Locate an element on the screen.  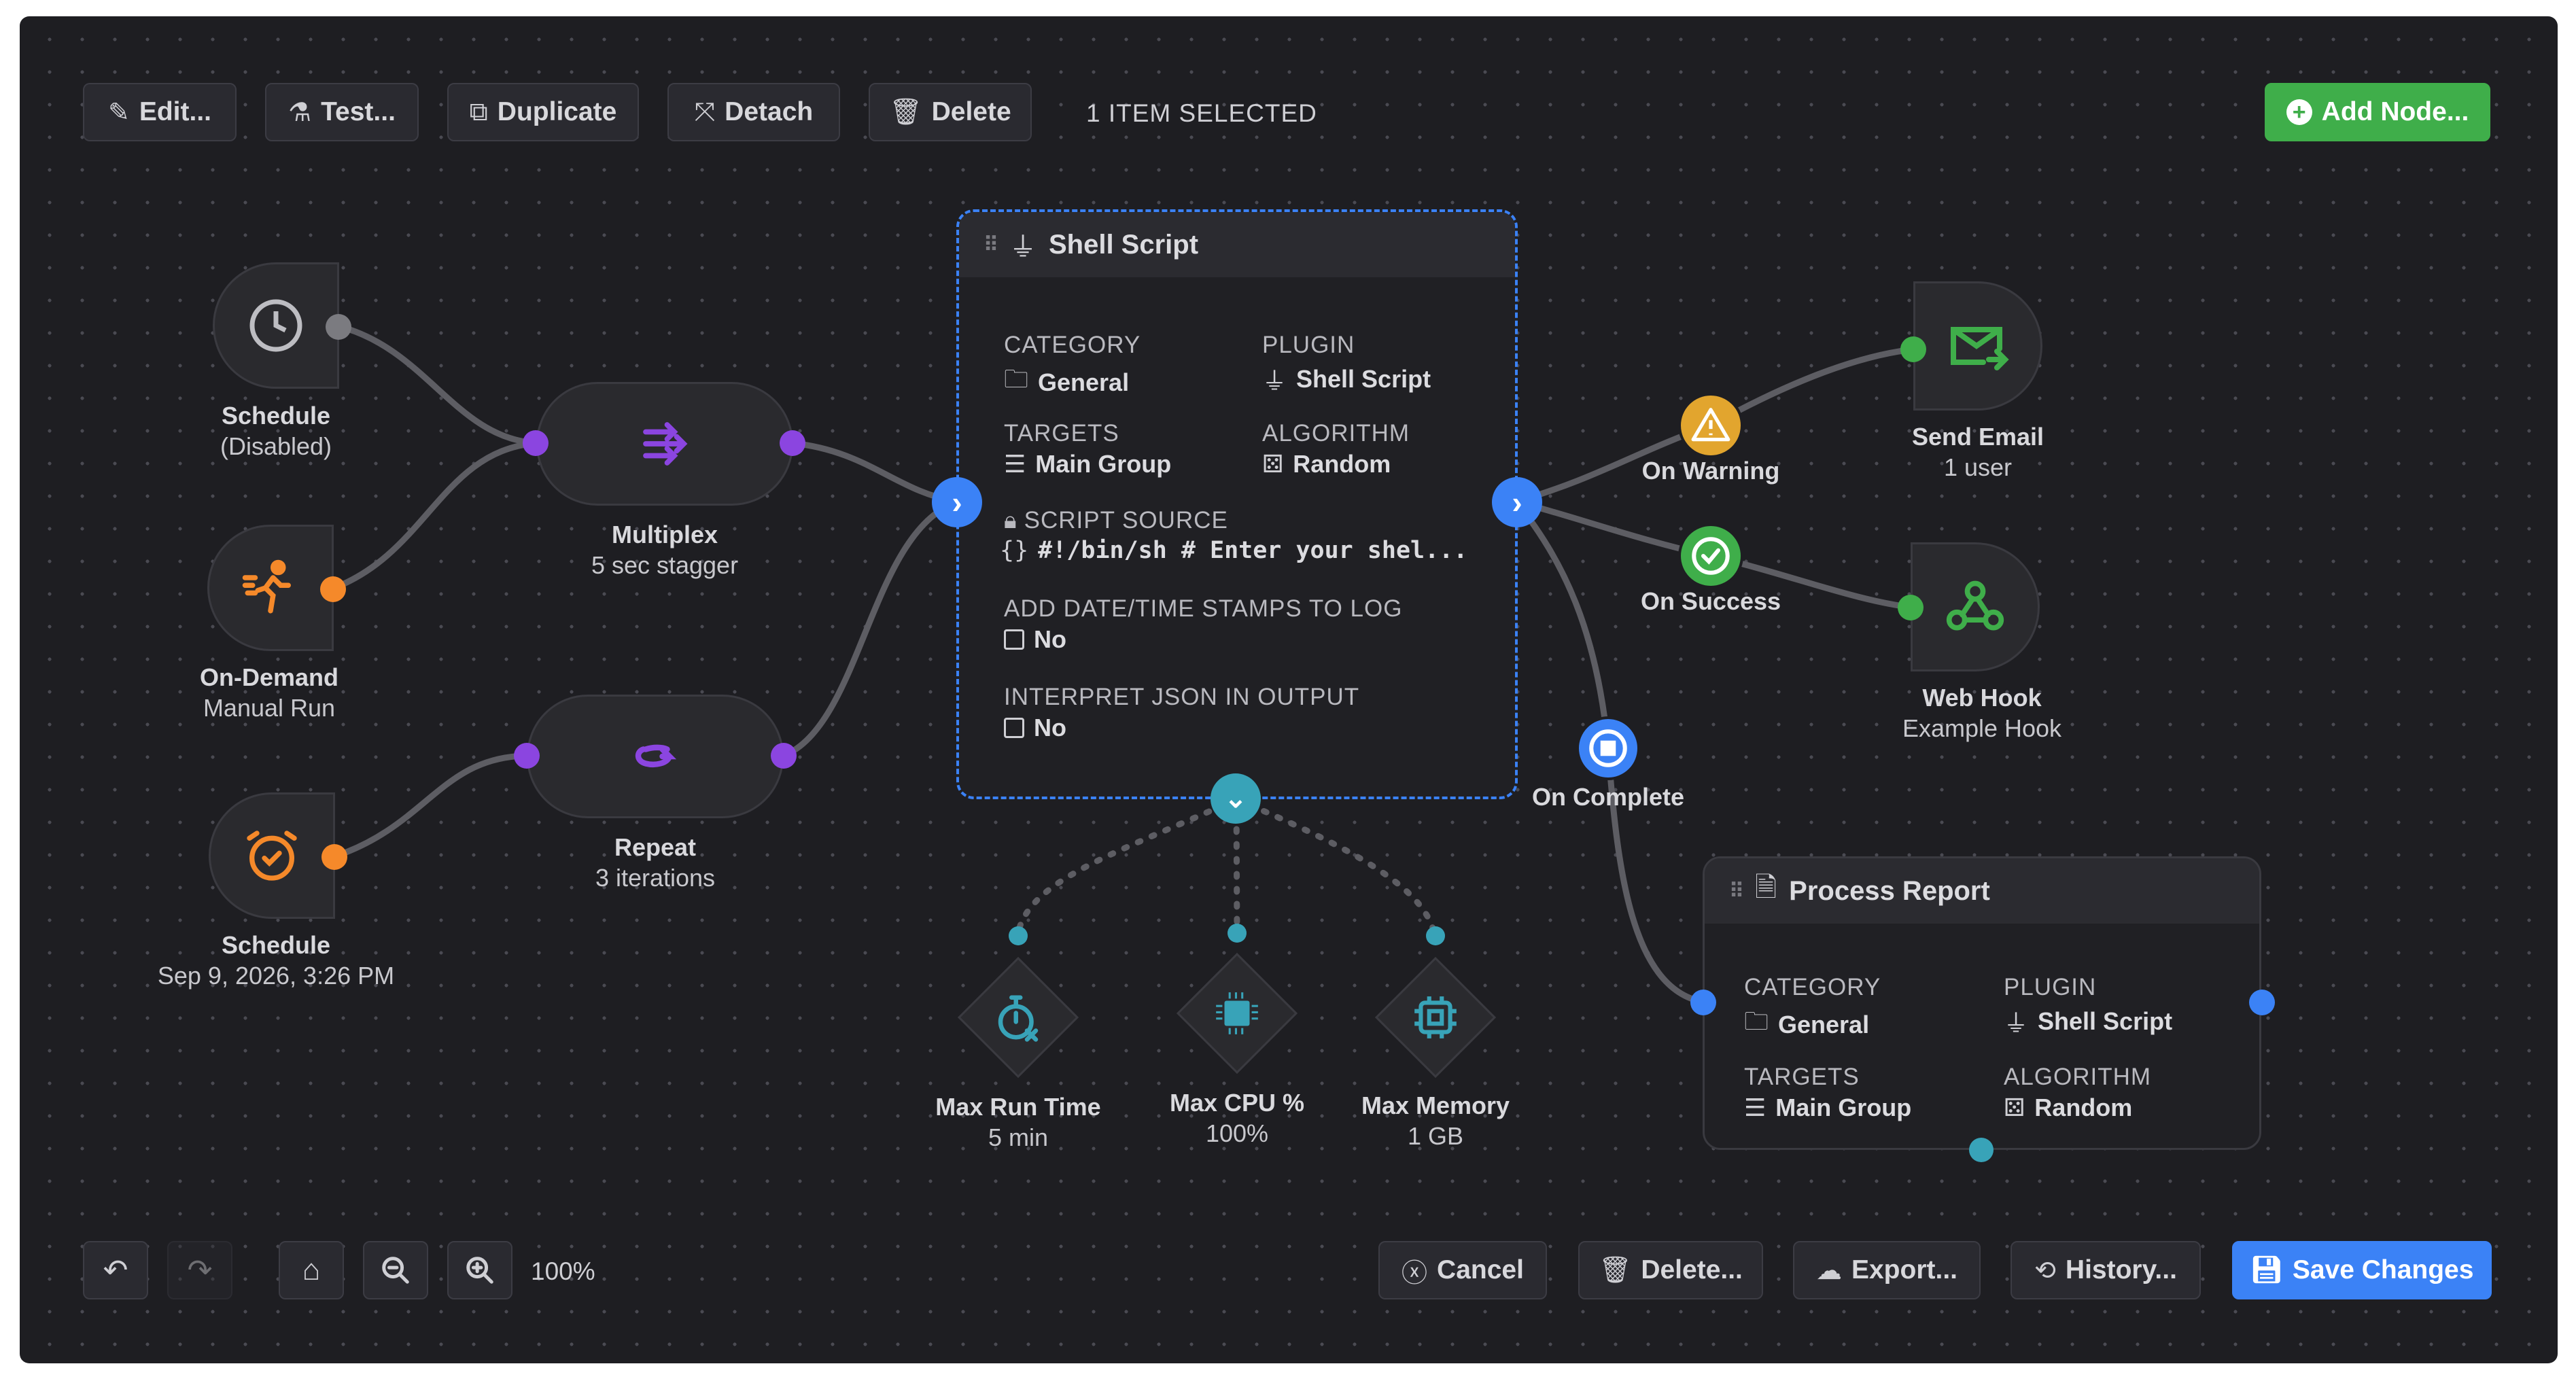
trigger-node-schedule-dated is located at coordinates (272, 856).